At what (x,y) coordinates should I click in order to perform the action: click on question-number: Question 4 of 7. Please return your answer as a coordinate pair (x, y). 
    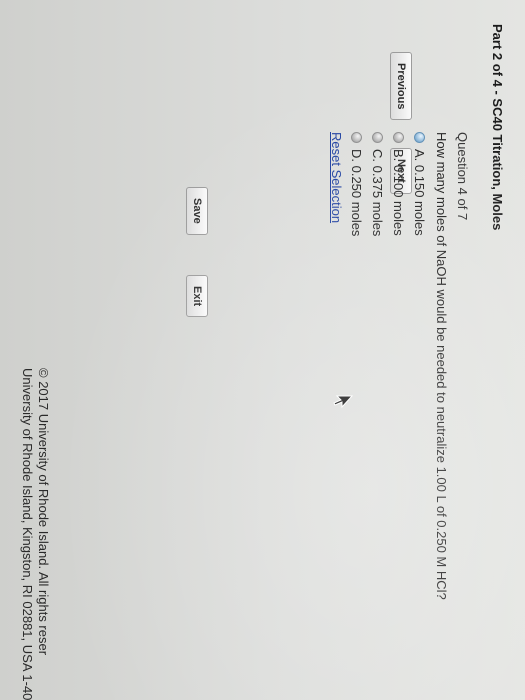
    Looking at the image, I should click on (462, 176).